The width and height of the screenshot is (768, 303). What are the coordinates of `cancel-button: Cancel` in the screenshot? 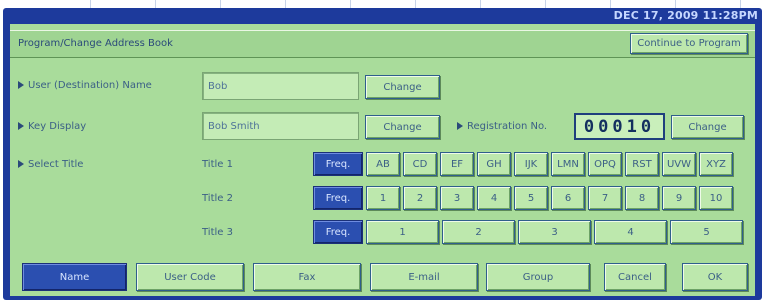 It's located at (635, 277).